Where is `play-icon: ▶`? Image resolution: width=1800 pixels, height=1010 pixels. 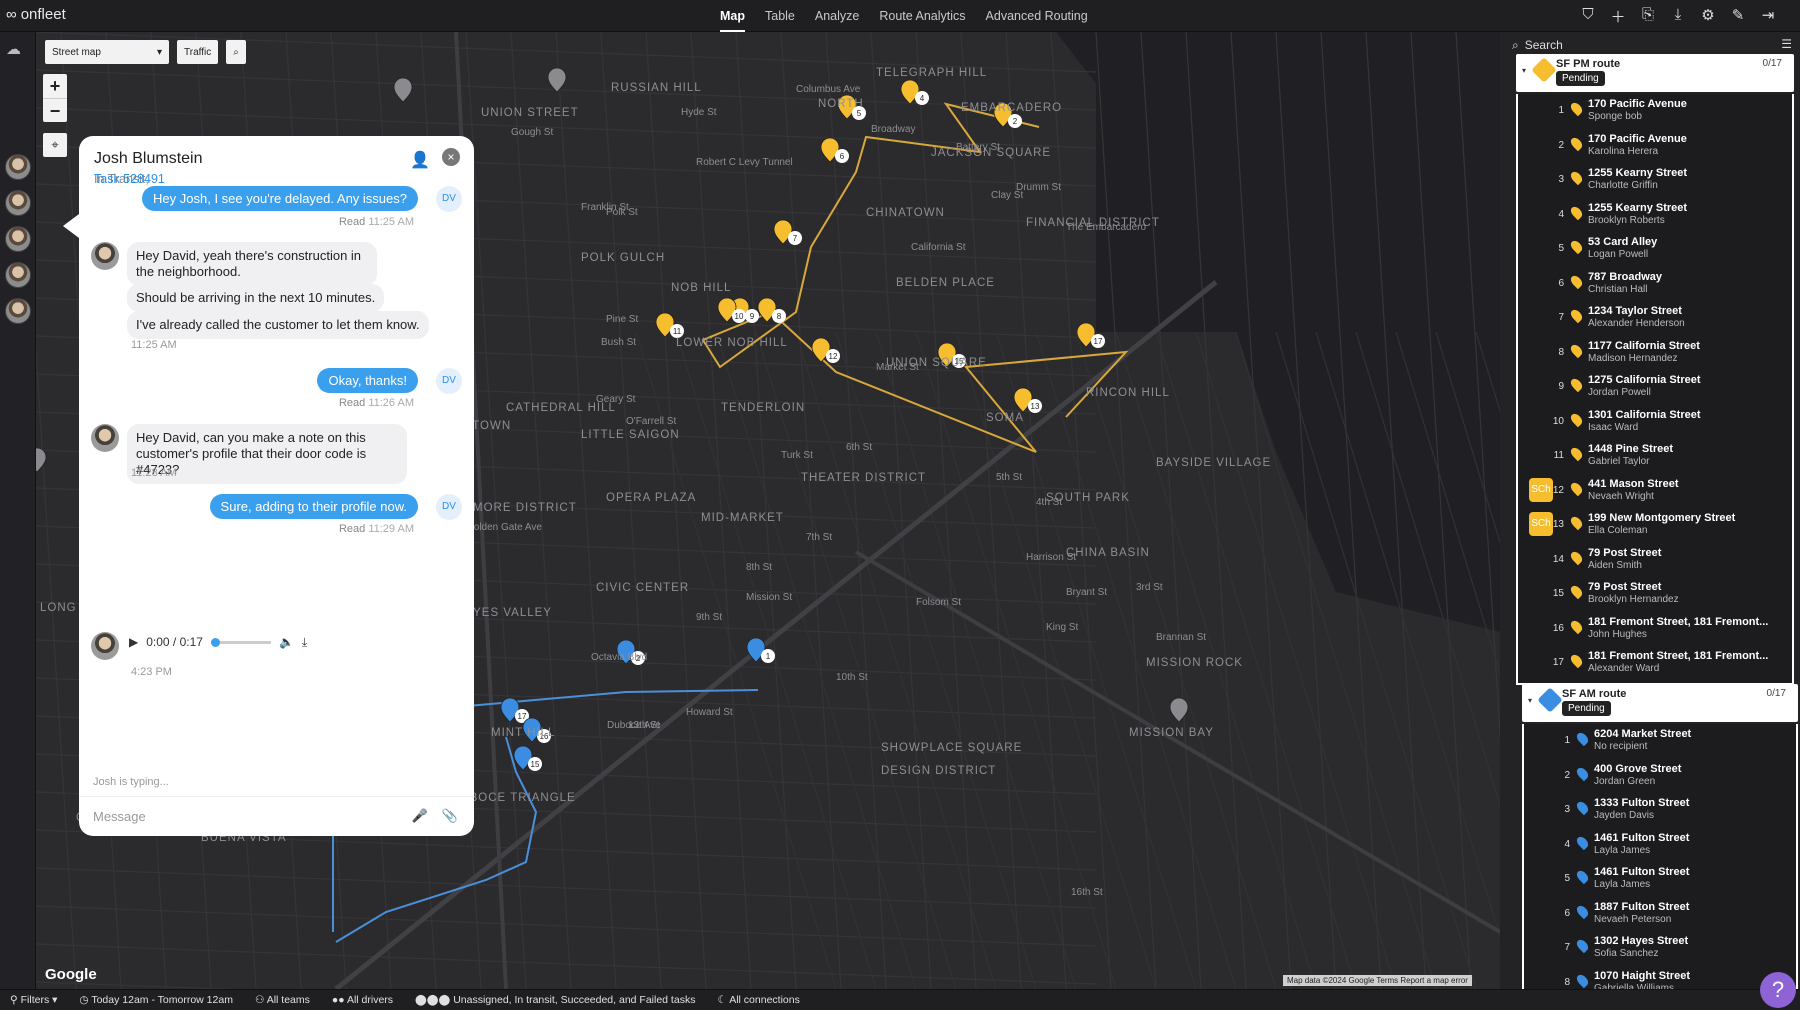
play-icon: ▶ is located at coordinates (133, 642).